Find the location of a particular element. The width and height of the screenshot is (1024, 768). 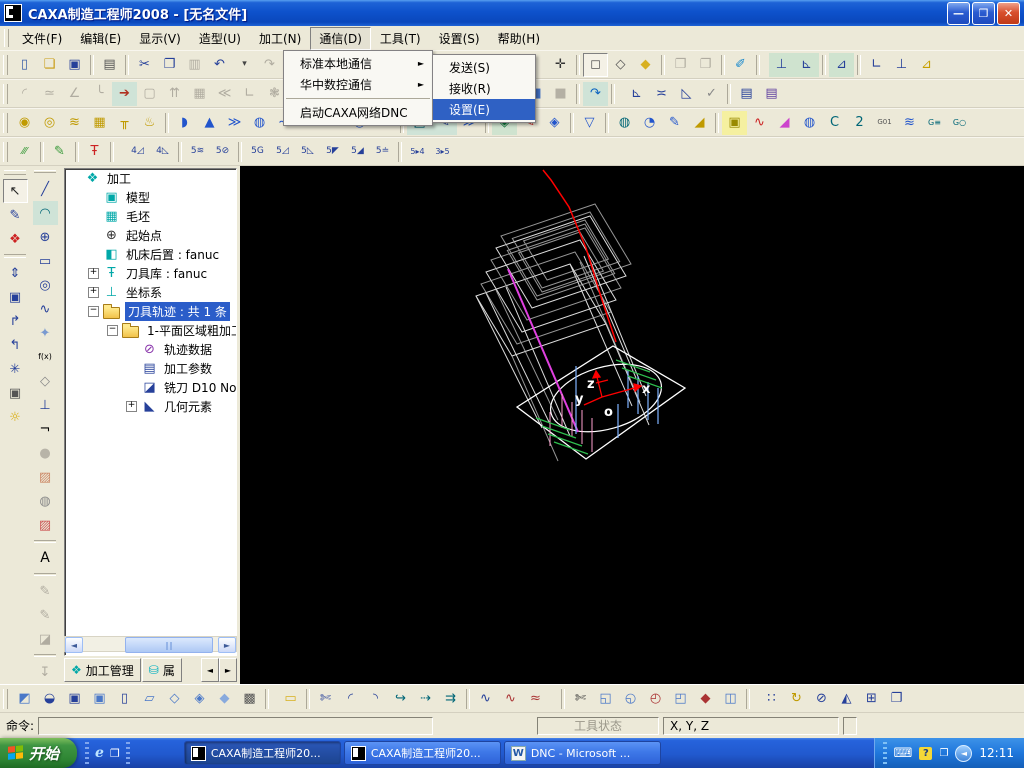

tree-item-mill-tool: ◪ 铣刀 D10 No:0 is located at coordinates (150, 387).